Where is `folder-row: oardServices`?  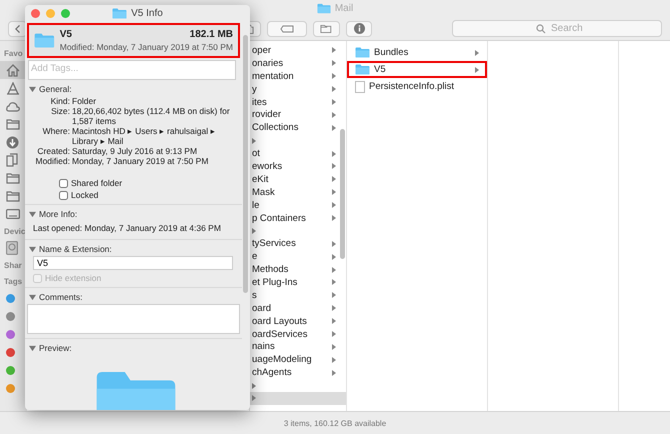
folder-row: oardServices is located at coordinates (298, 334).